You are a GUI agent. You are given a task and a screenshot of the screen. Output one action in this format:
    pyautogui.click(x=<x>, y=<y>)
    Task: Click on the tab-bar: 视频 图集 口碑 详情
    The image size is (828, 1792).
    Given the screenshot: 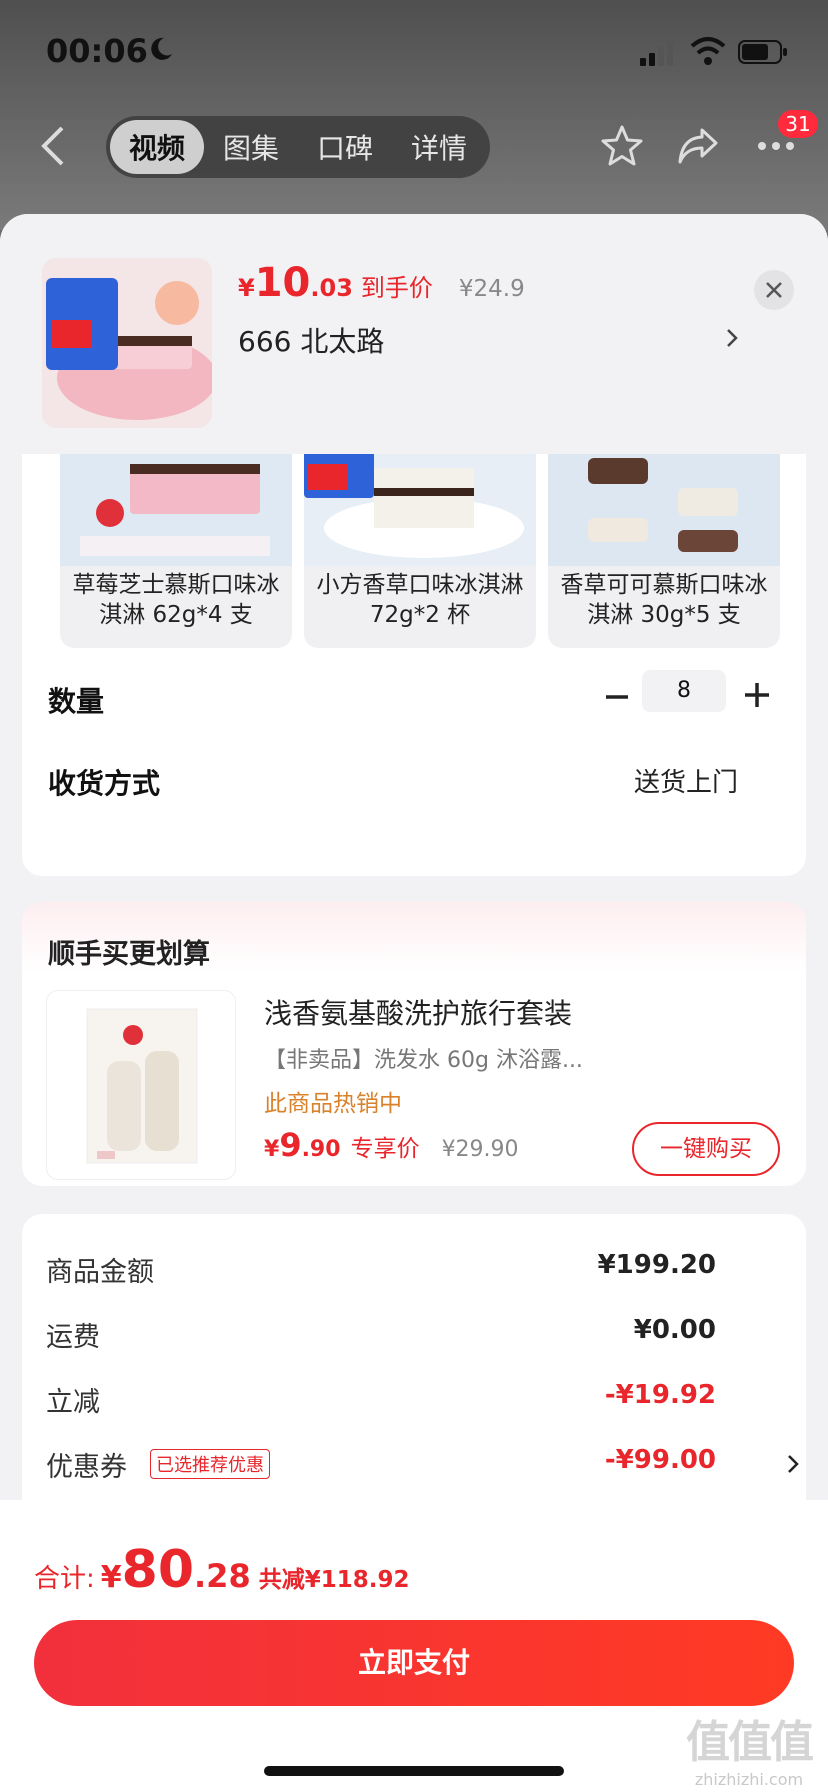 What is the action you would take?
    pyautogui.click(x=298, y=147)
    